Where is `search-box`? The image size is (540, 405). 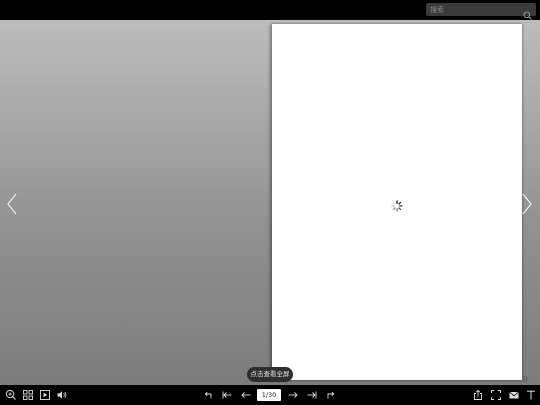 search-box is located at coordinates (481, 11).